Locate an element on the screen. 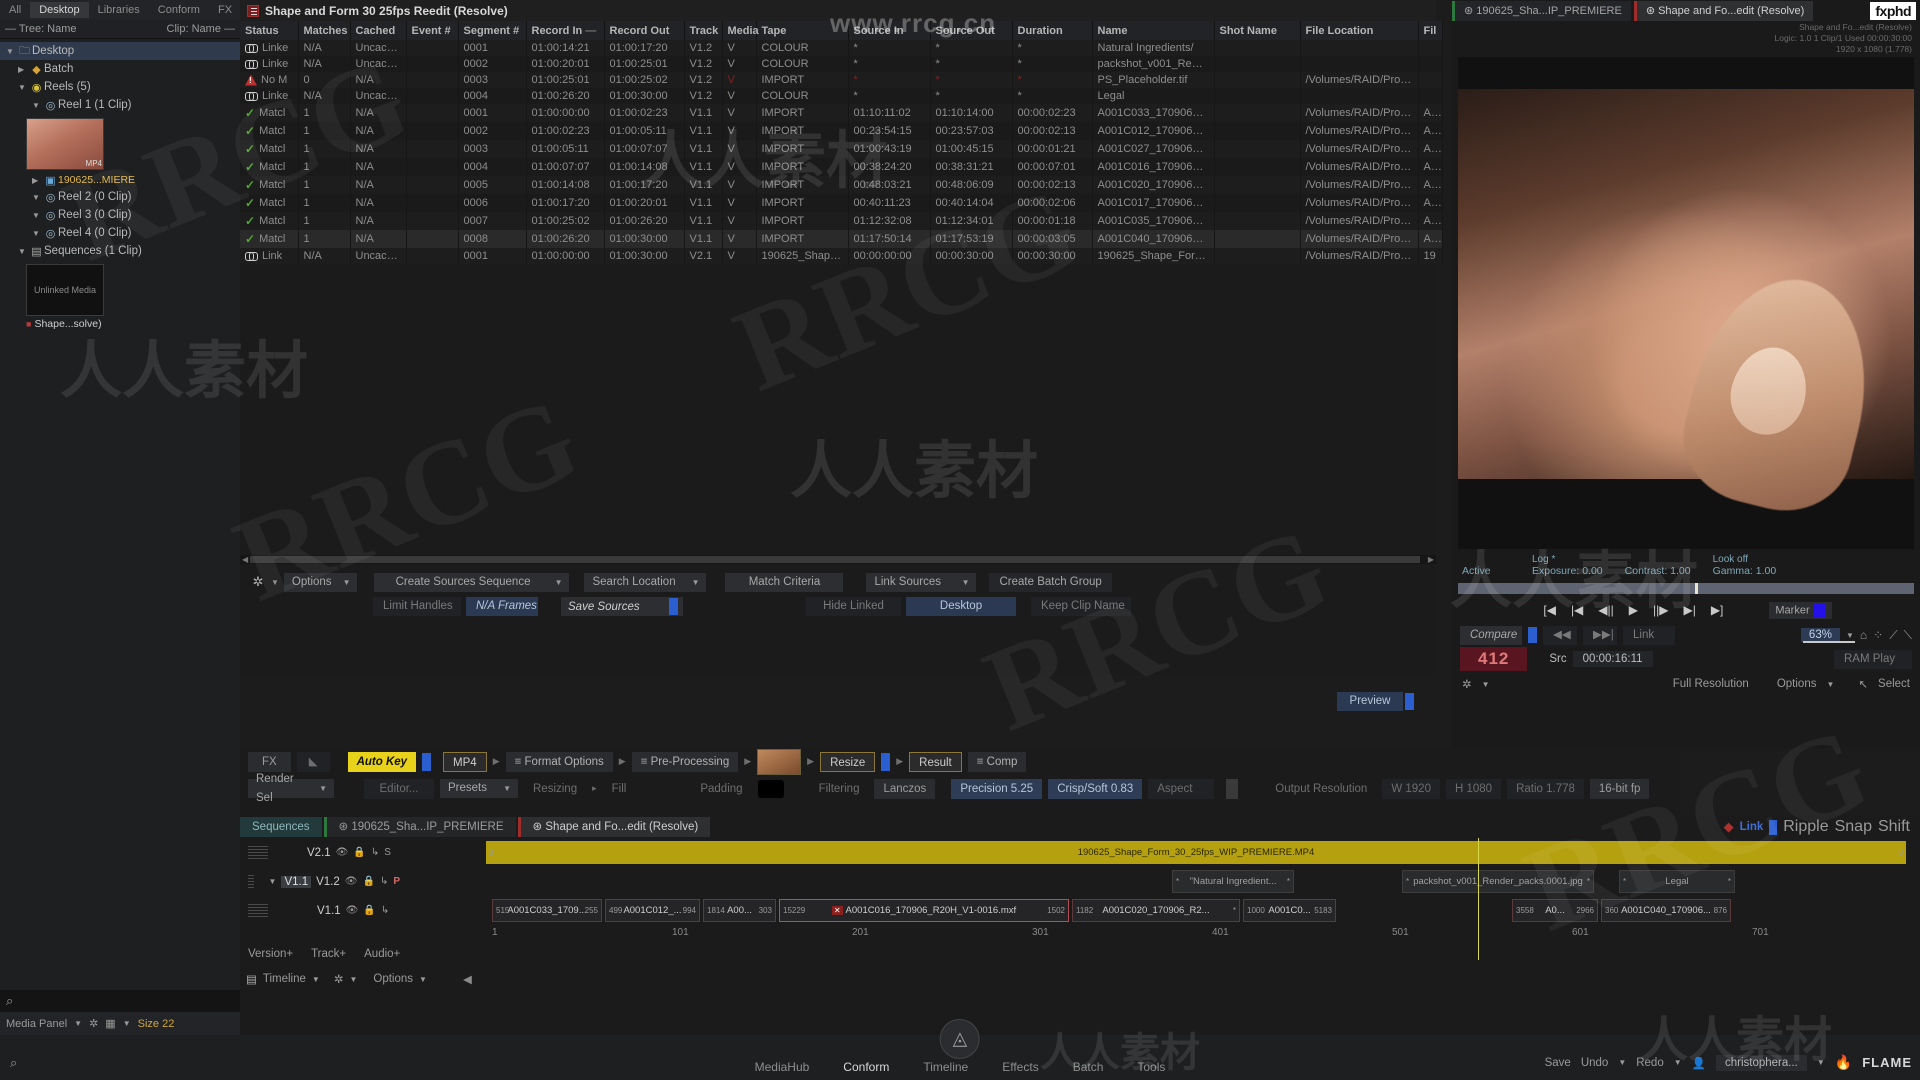 This screenshot has width=1920, height=1080. tab-sequences: Sequences is located at coordinates (281, 827).